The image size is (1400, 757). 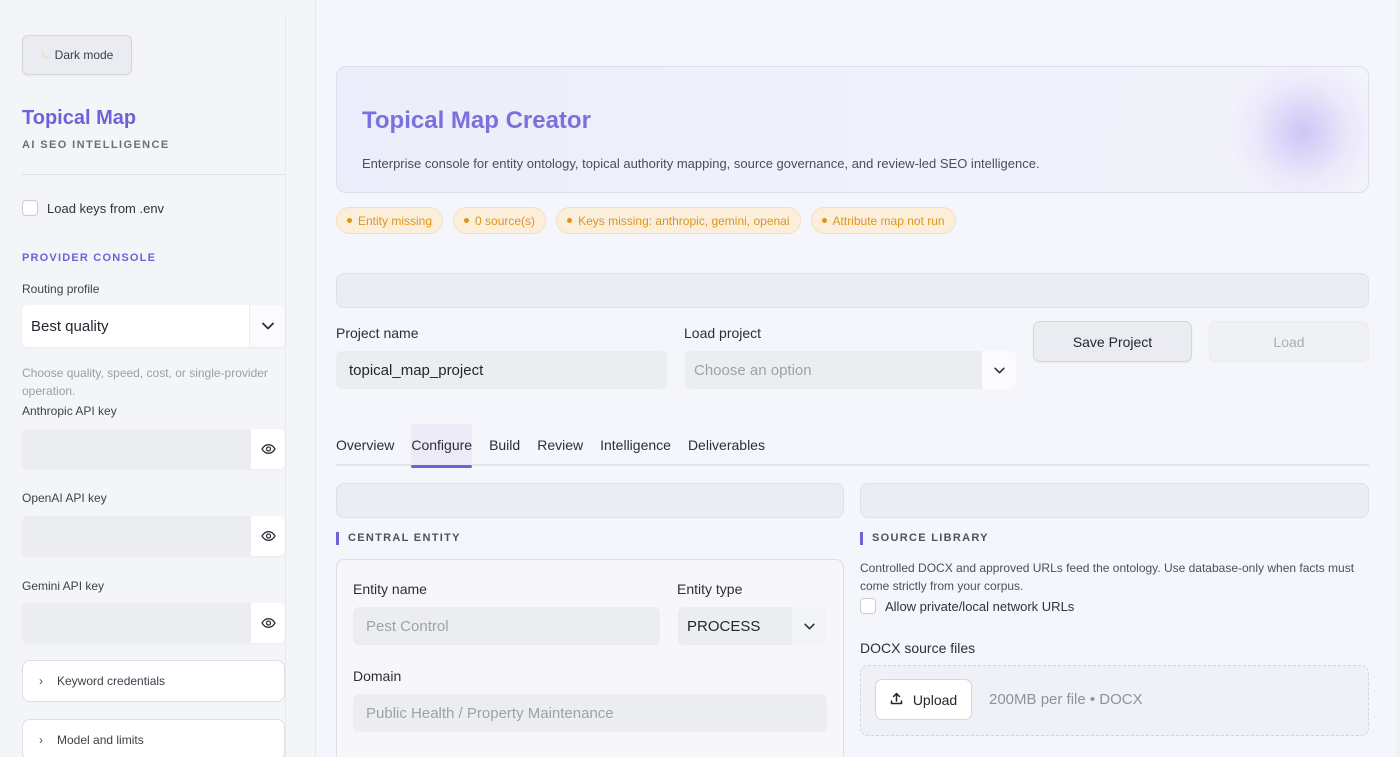 I want to click on status-badge: Attribute map not run, so click(x=883, y=220).